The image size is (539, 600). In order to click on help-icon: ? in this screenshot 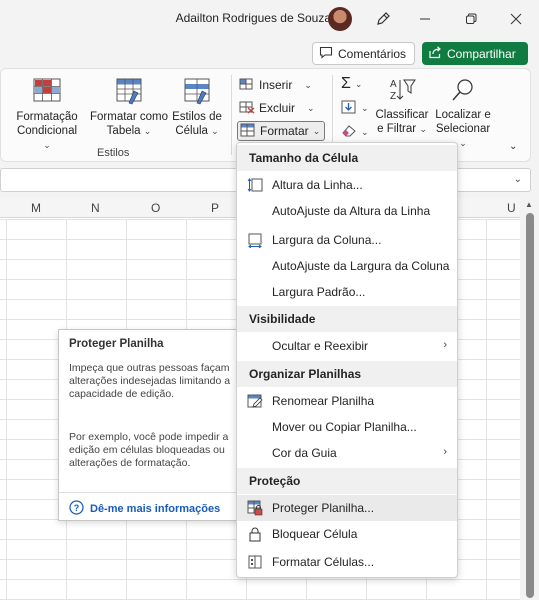, I will do `click(76, 509)`.